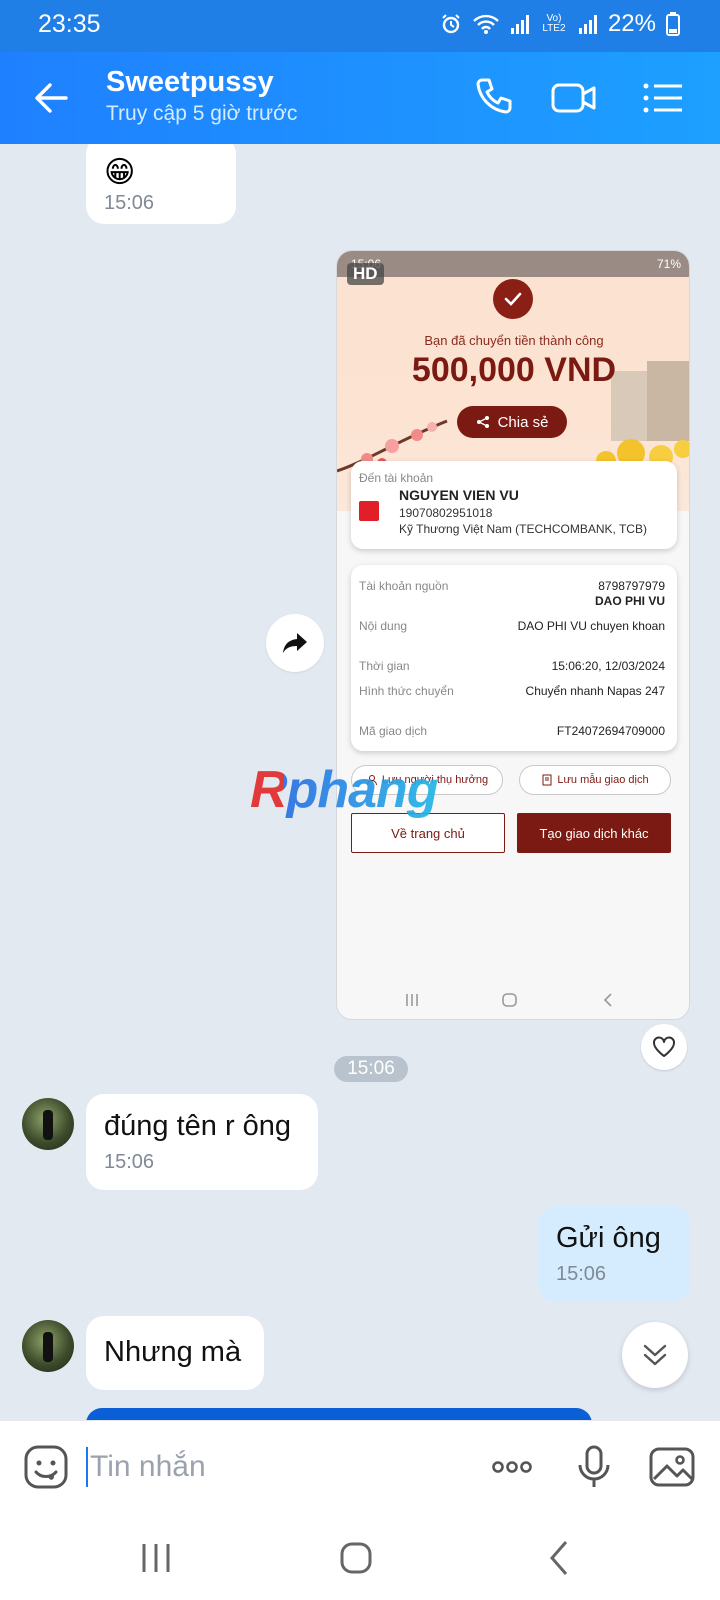  Describe the element at coordinates (198, 1126) in the screenshot. I see `message-text: đúng tên r ông` at that location.